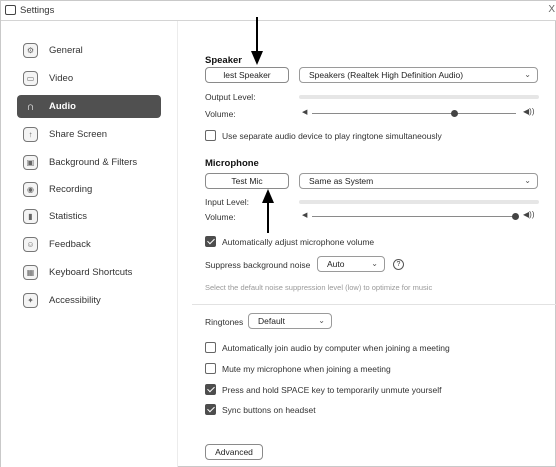 Image resolution: width=556 pixels, height=467 pixels. Describe the element at coordinates (30, 106) in the screenshot. I see `headphones-icon: ∩` at that location.